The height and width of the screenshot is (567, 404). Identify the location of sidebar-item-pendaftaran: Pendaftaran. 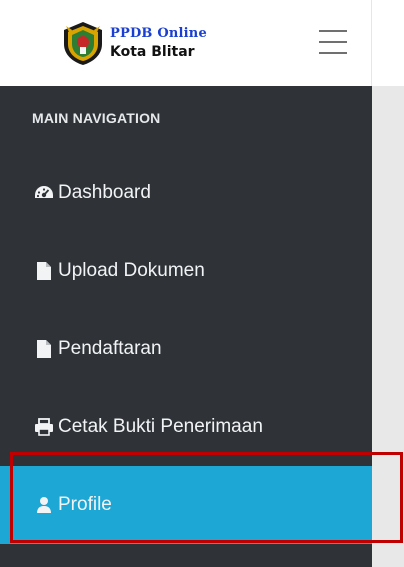
(186, 349).